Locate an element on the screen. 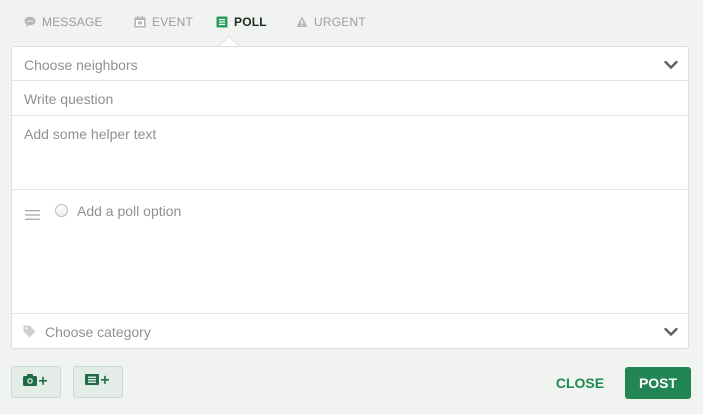 The width and height of the screenshot is (703, 414). tab-event: EVENT is located at coordinates (163, 22).